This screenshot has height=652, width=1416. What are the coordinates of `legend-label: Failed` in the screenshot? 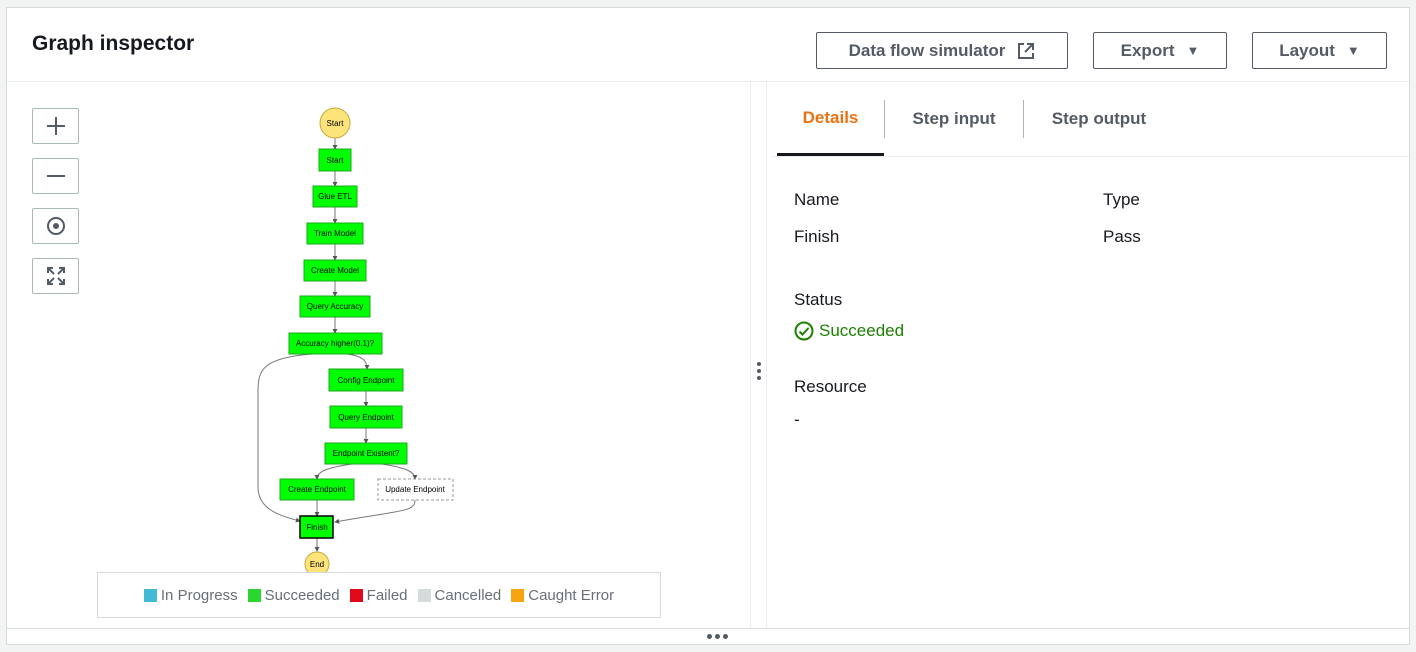 It's located at (387, 595).